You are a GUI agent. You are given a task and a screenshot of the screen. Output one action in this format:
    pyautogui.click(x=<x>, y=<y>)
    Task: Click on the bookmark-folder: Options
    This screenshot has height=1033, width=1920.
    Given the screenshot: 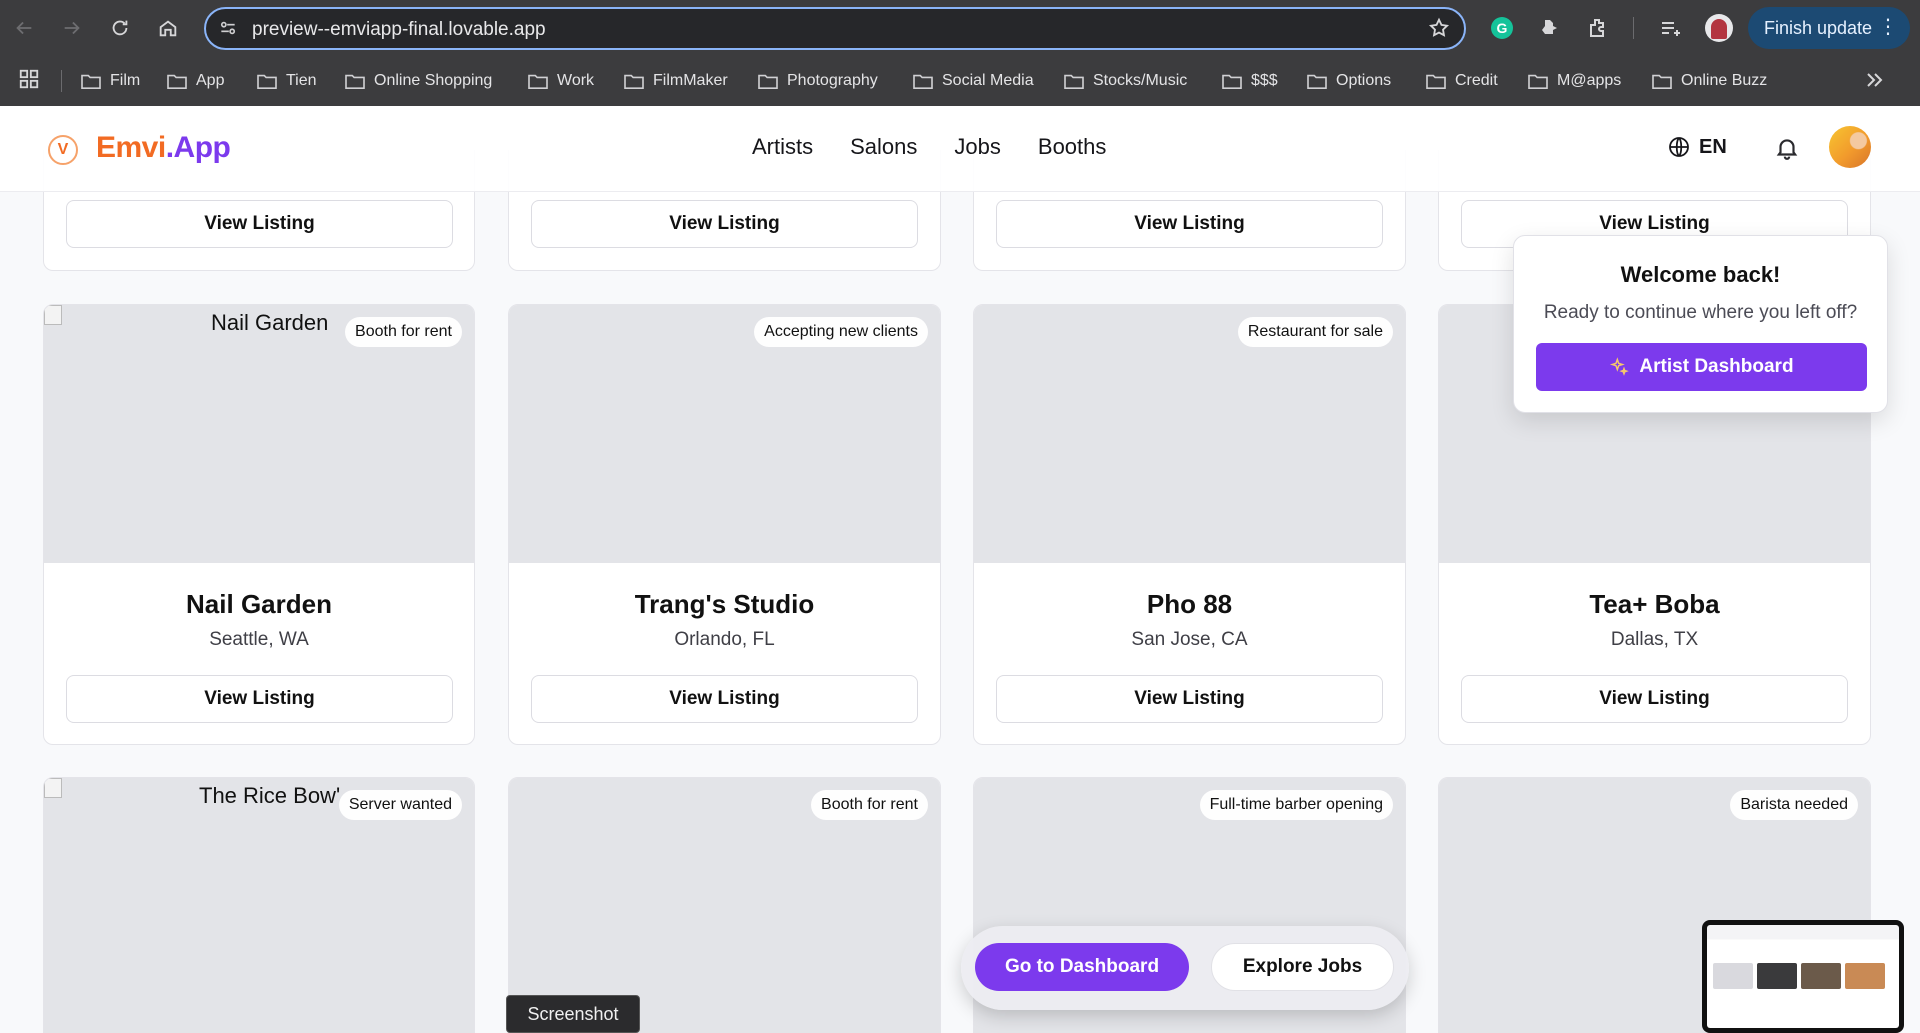 What is the action you would take?
    pyautogui.click(x=1348, y=81)
    